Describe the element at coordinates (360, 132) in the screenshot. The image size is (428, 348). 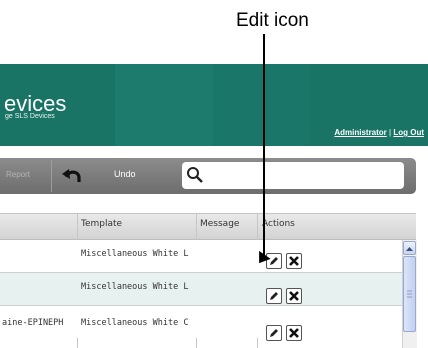
I see `user-link: Administrator` at that location.